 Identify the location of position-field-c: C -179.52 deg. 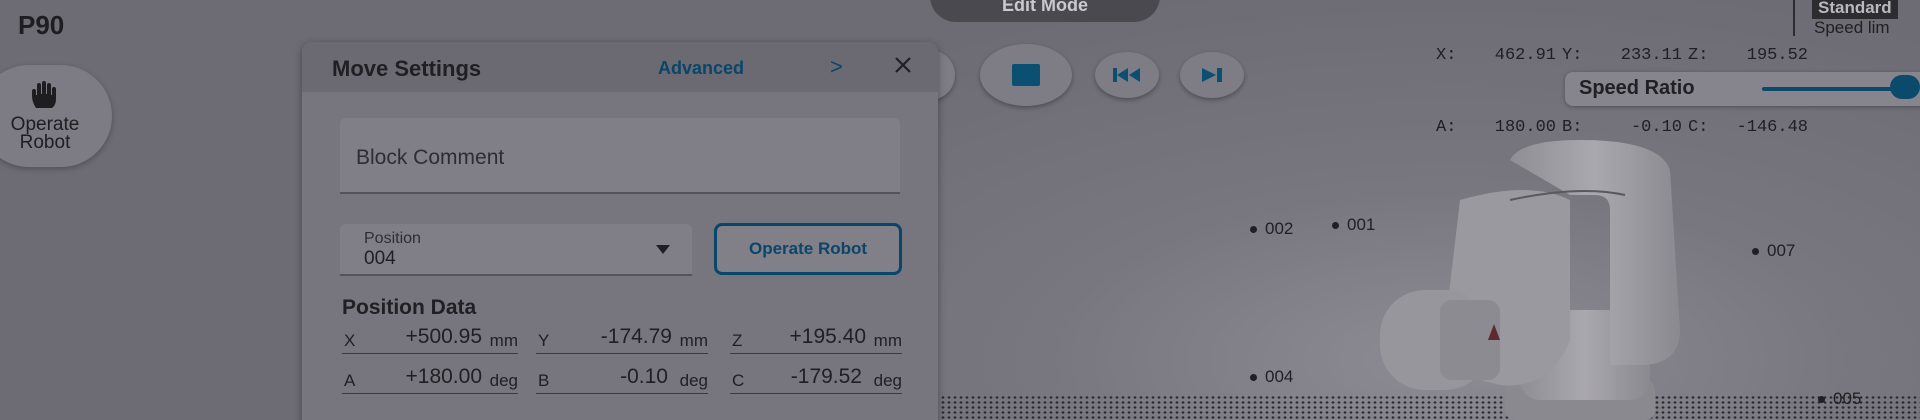
(816, 379).